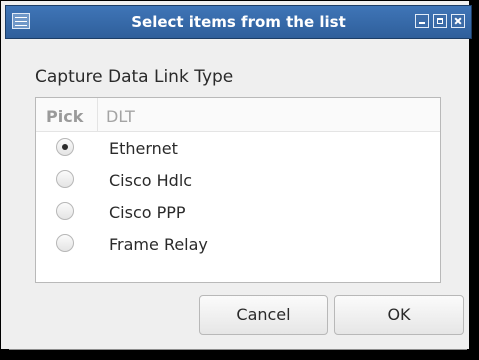 This screenshot has width=479, height=360. Describe the element at coordinates (238, 212) in the screenshot. I see `list-item: Cisco PPP` at that location.